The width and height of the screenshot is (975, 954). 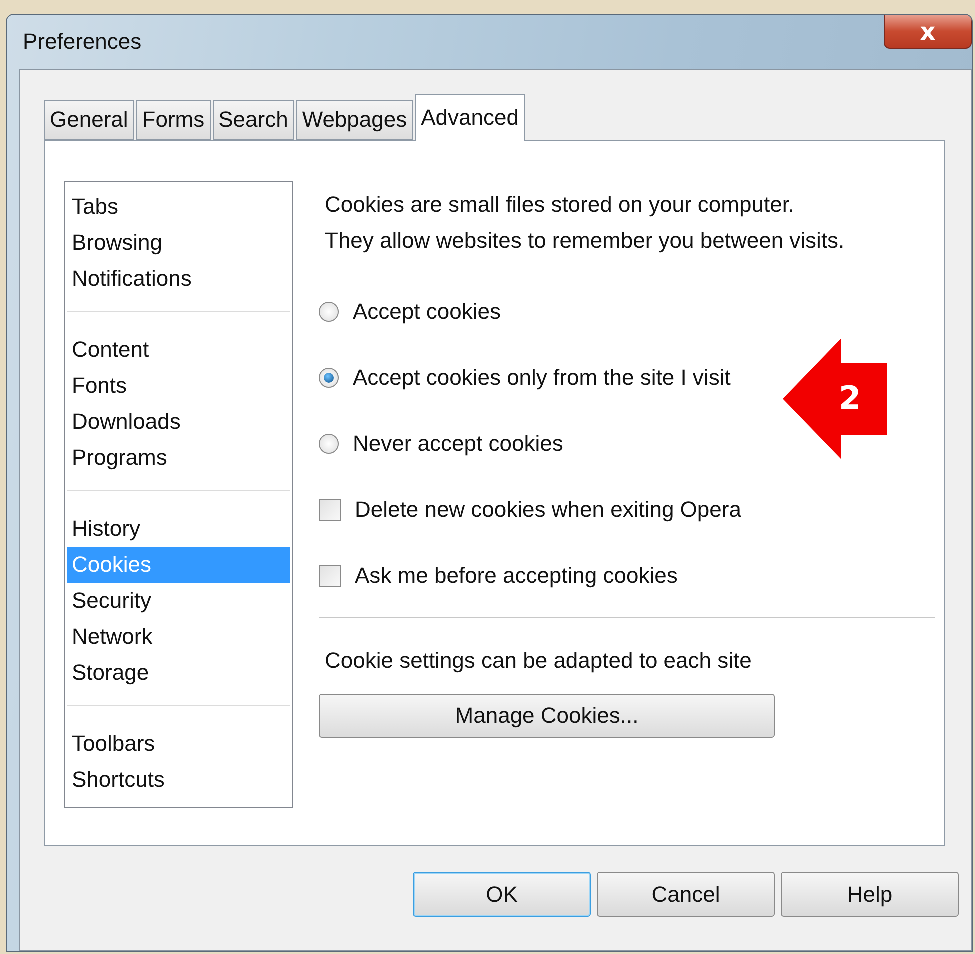 I want to click on category-item: Notifications, so click(x=178, y=279).